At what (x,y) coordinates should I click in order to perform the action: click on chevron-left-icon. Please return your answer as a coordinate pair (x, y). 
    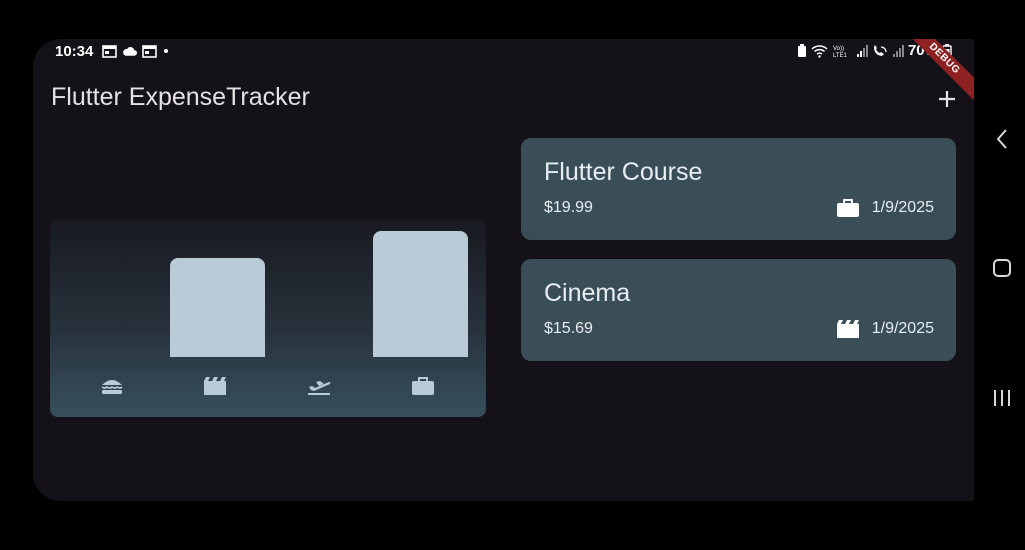
    Looking at the image, I should click on (1001, 139).